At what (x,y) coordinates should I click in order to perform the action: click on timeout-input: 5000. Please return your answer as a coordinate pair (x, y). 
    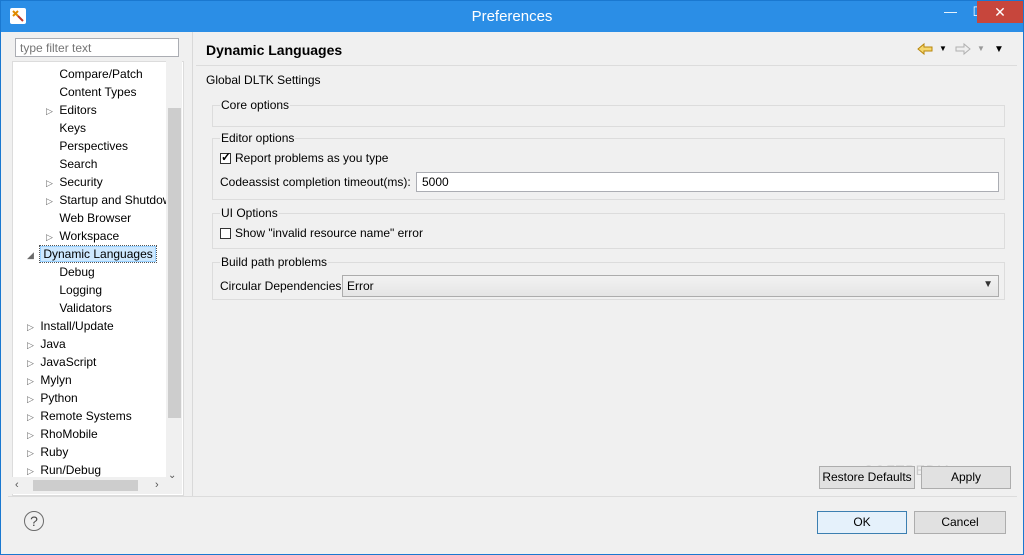
    Looking at the image, I should click on (707, 182).